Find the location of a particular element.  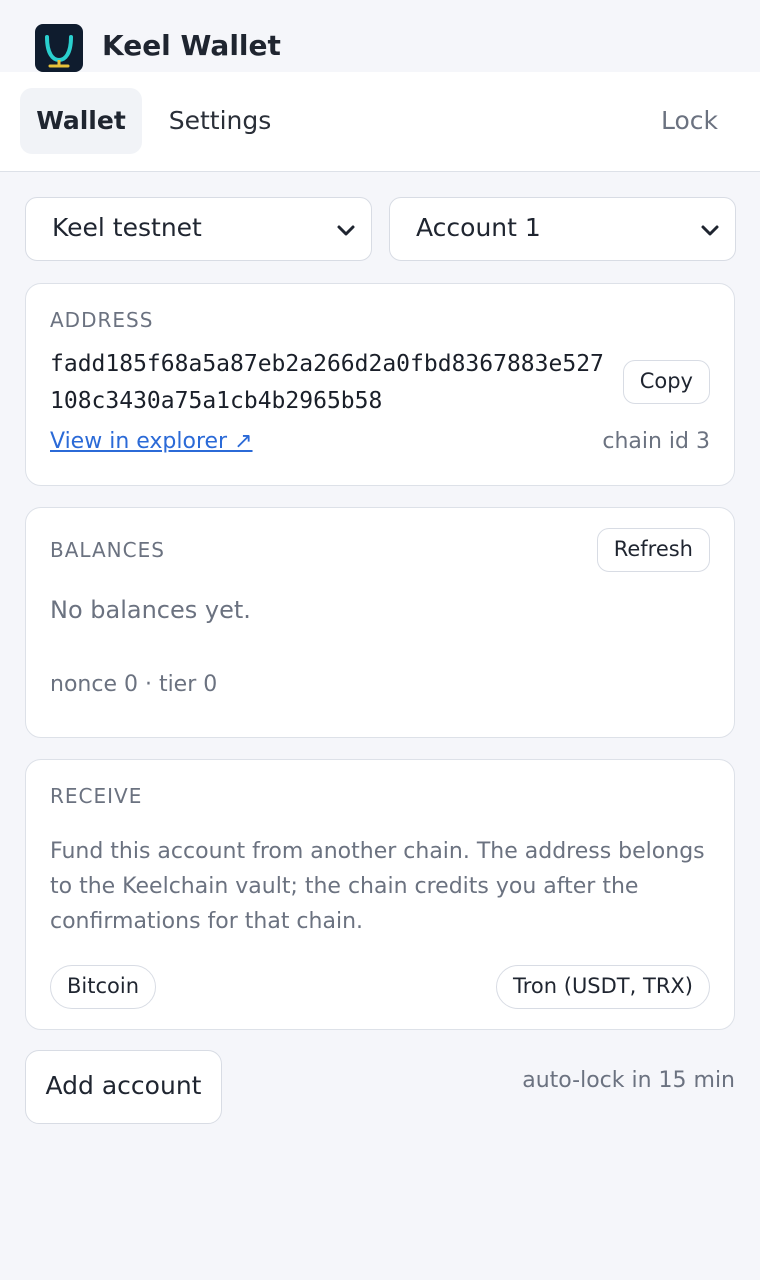

receive-label: RECEIVE is located at coordinates (96, 796).